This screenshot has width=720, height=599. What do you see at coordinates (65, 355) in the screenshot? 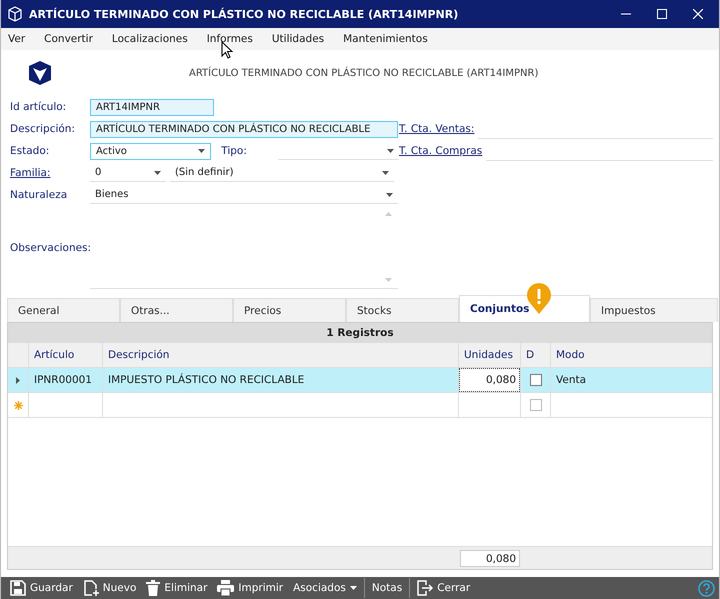
I see `column-header: Artículo` at bounding box center [65, 355].